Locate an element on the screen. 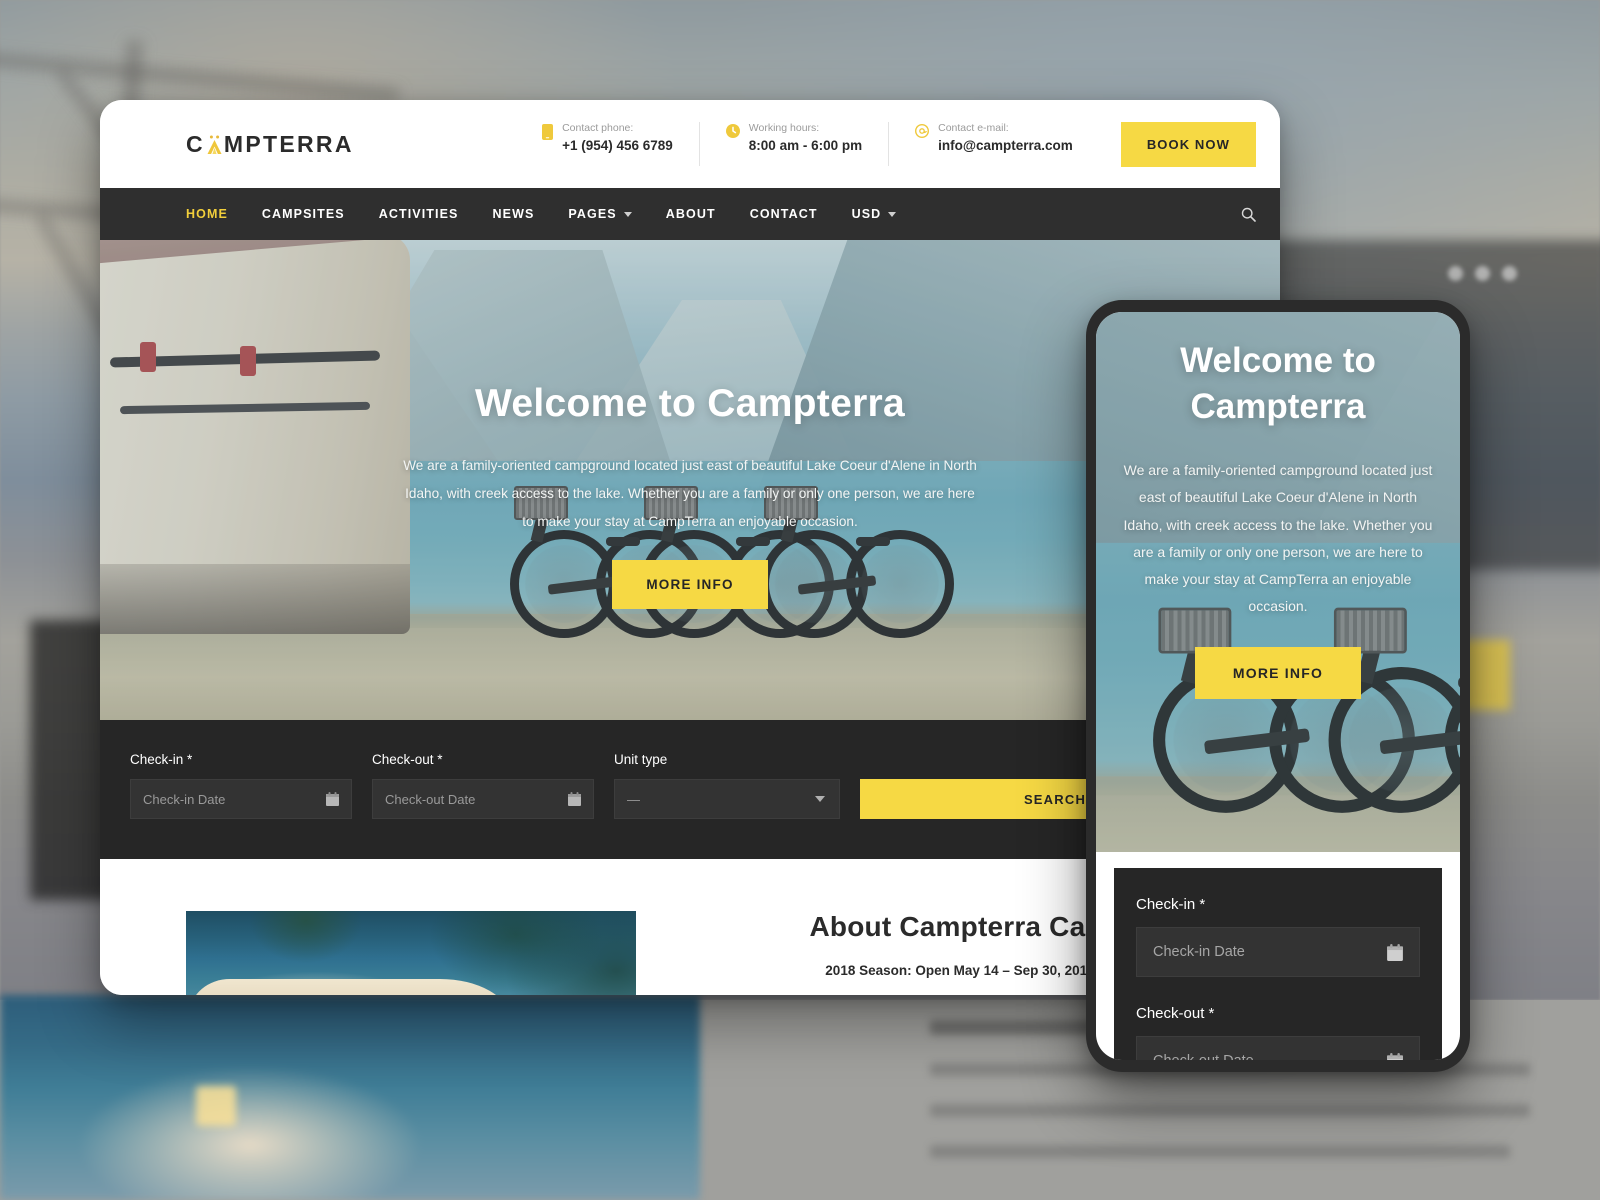 This screenshot has width=1600, height=1200. logo-text-right: MPTERRA is located at coordinates (288, 143).